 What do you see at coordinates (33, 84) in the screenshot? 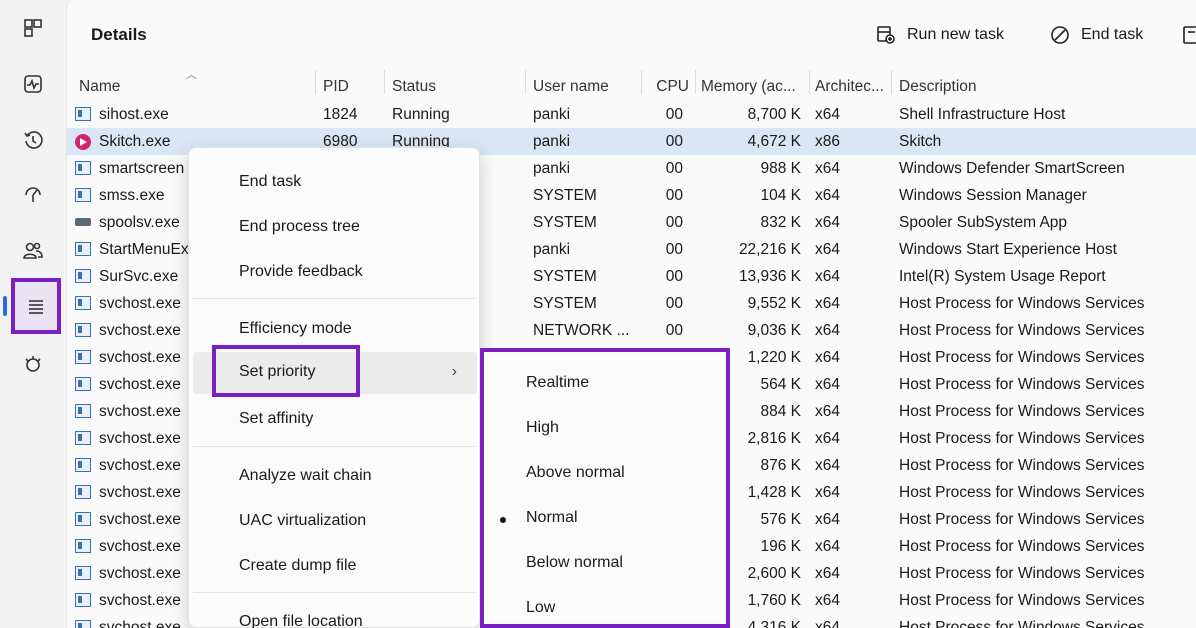
I see `performance-icon` at bounding box center [33, 84].